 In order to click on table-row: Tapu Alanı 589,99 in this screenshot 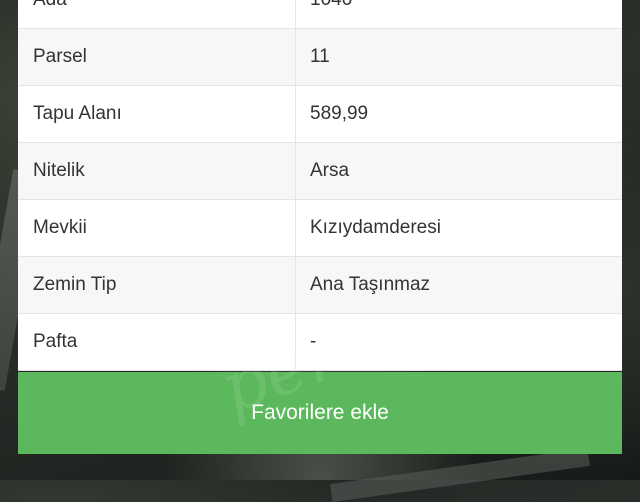, I will do `click(320, 114)`.